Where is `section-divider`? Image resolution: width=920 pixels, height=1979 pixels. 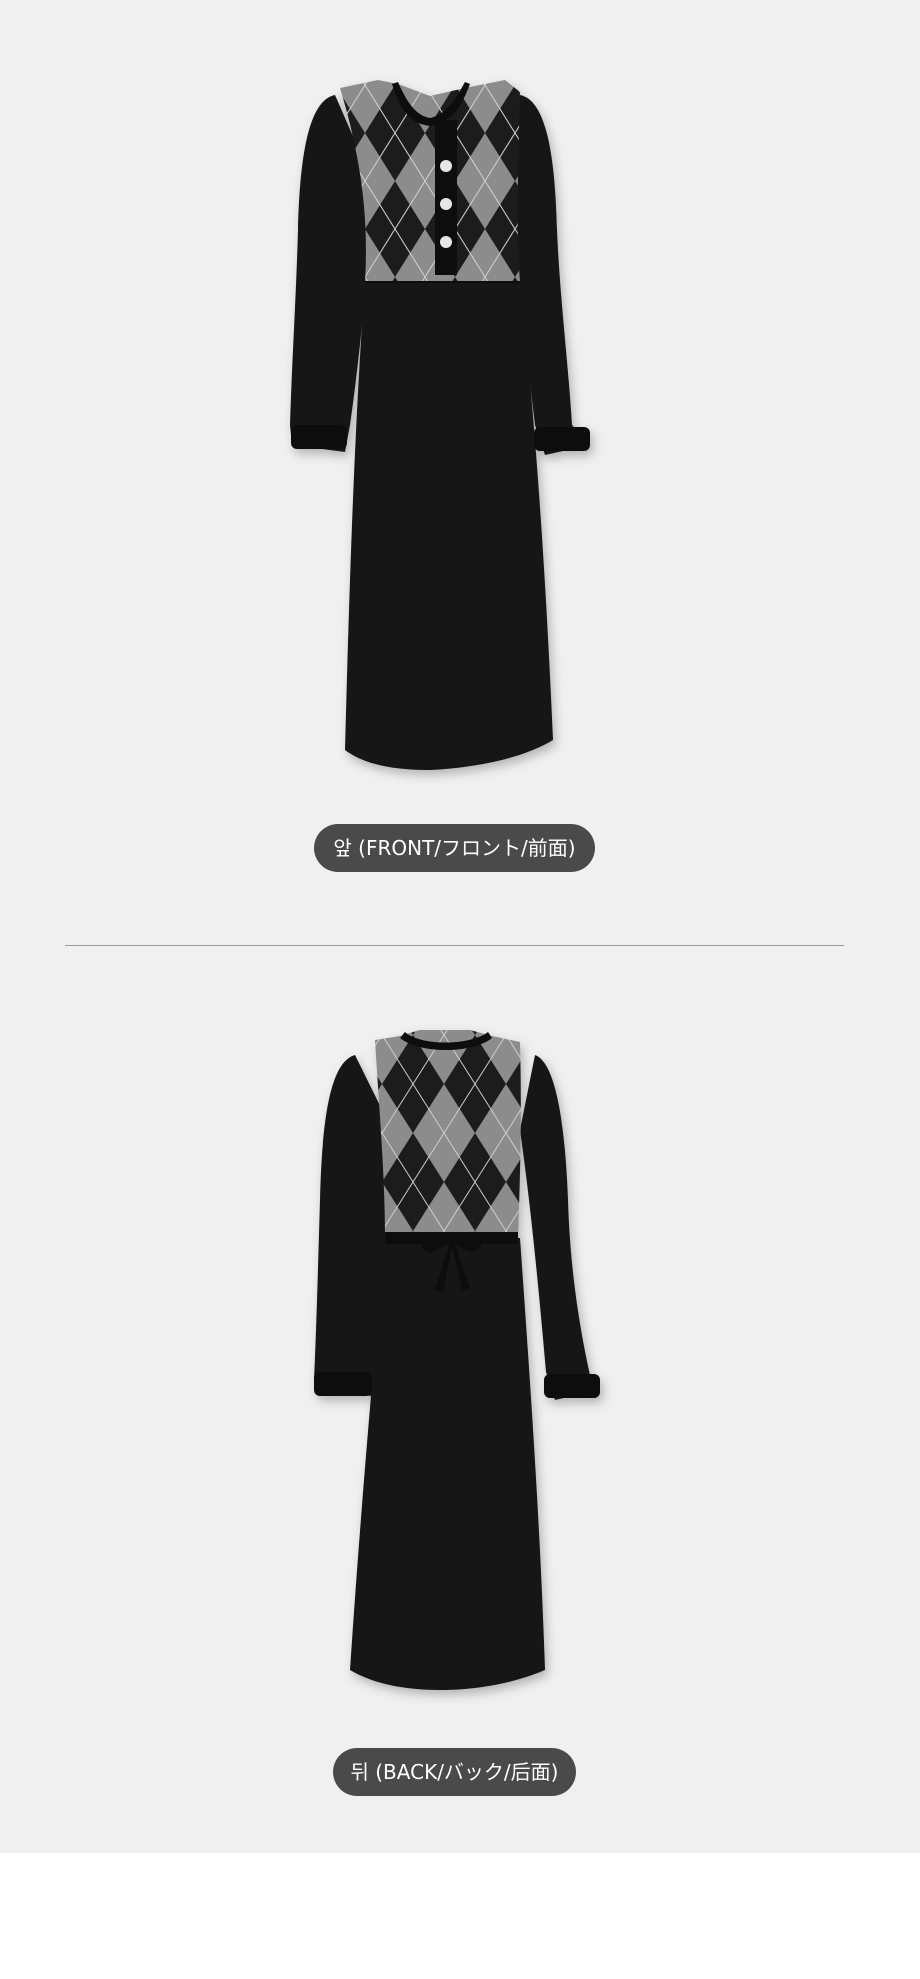
section-divider is located at coordinates (454, 945).